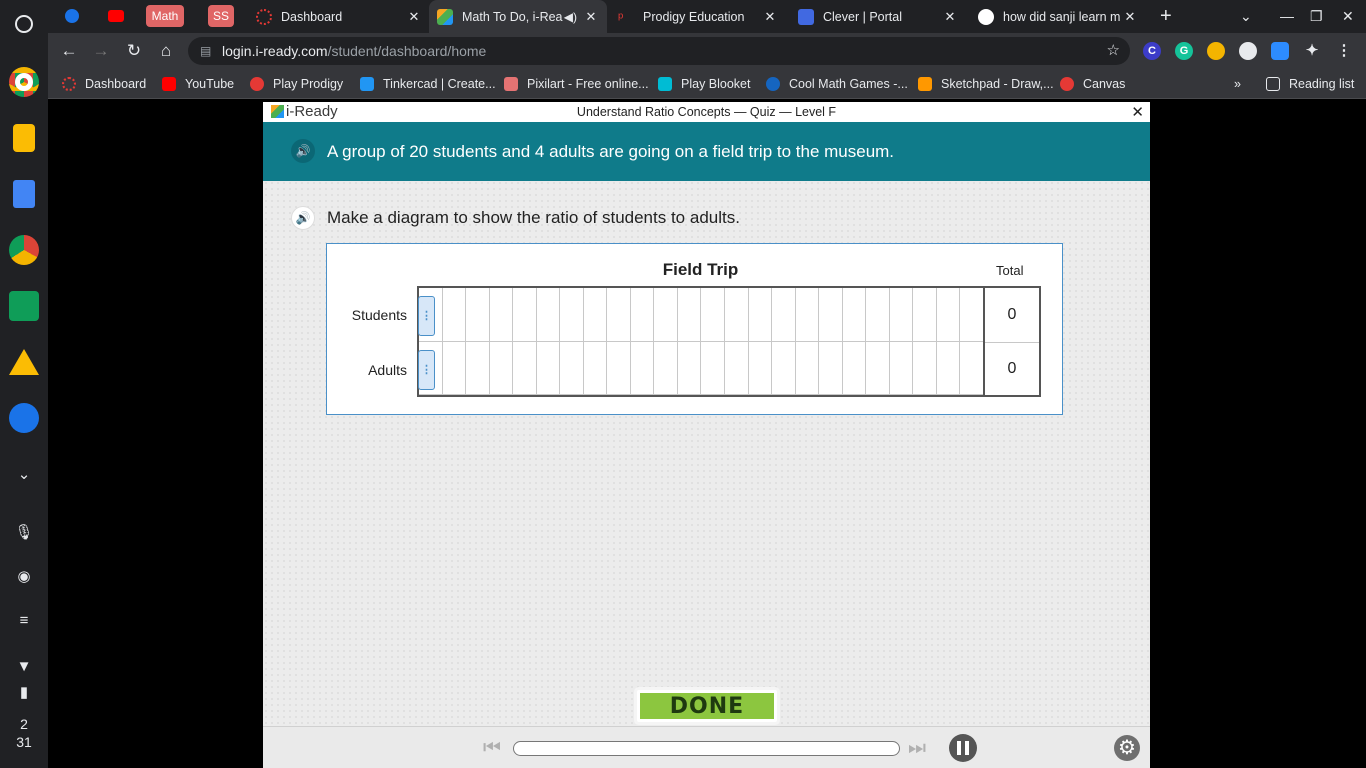  I want to click on tab-clever: Clever | Portal ✕, so click(878, 16).